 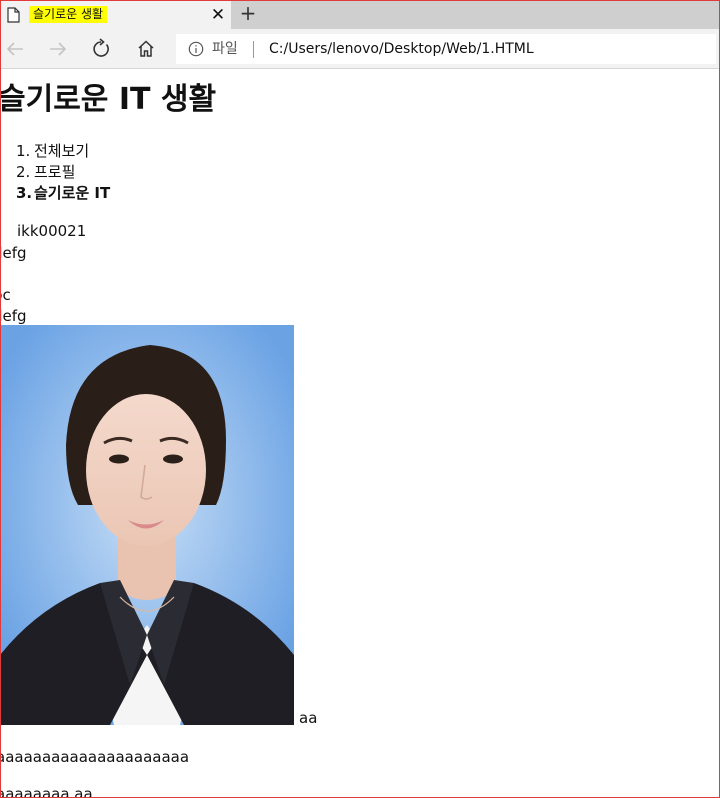 I want to click on address-bar: 파일 C:/Users/lenovo/Desktop/Web/1.HTML, so click(x=446, y=49).